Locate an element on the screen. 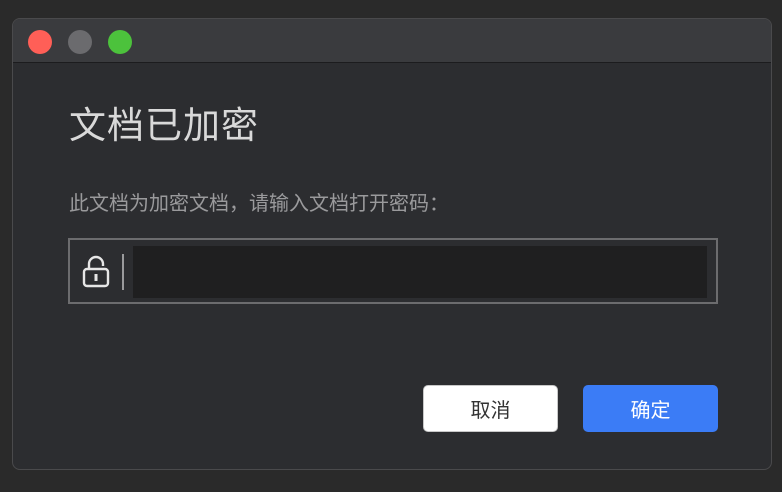 The image size is (782, 492). zoom-window-button is located at coordinates (120, 42).